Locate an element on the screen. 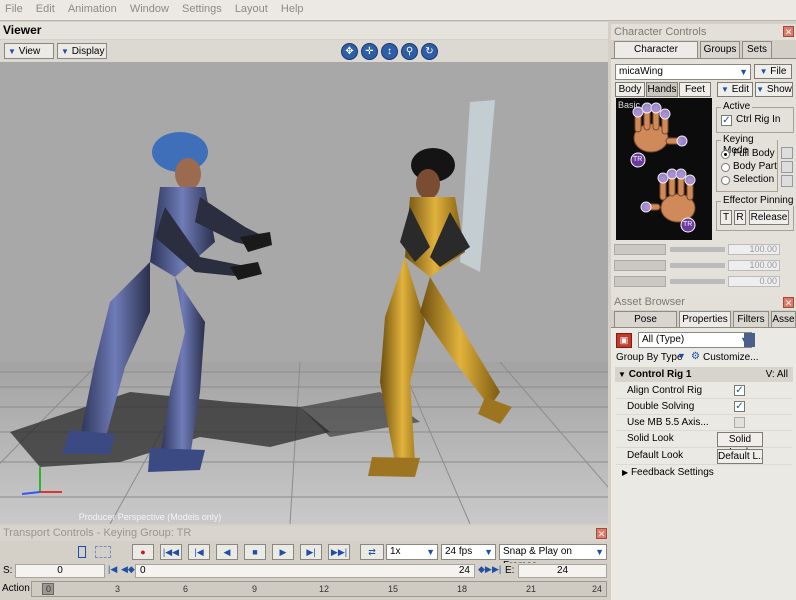 This screenshot has height=600, width=796. stop-button: ■ is located at coordinates (255, 552).